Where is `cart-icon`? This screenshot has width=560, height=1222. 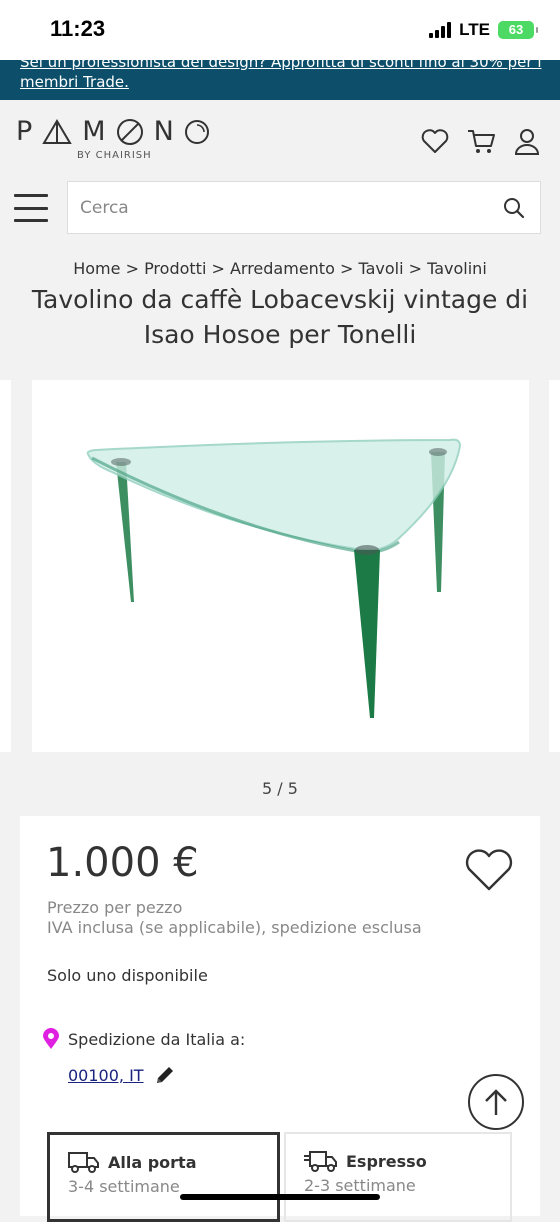
cart-icon is located at coordinates (481, 141).